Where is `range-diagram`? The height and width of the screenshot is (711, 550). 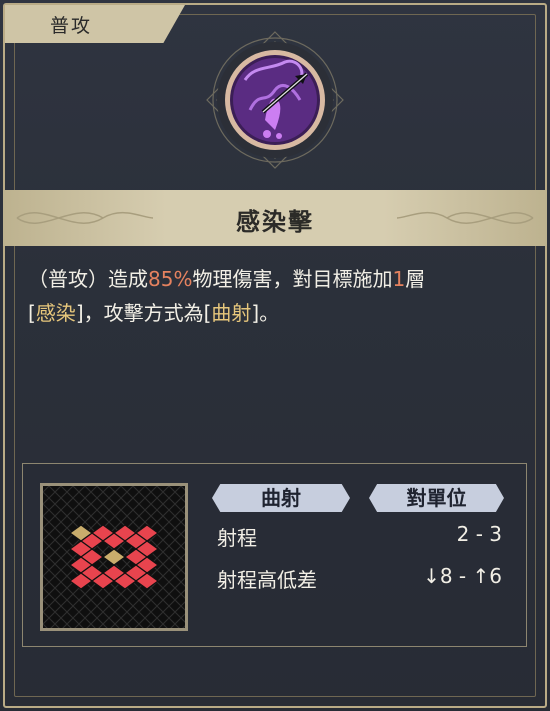 range-diagram is located at coordinates (114, 557).